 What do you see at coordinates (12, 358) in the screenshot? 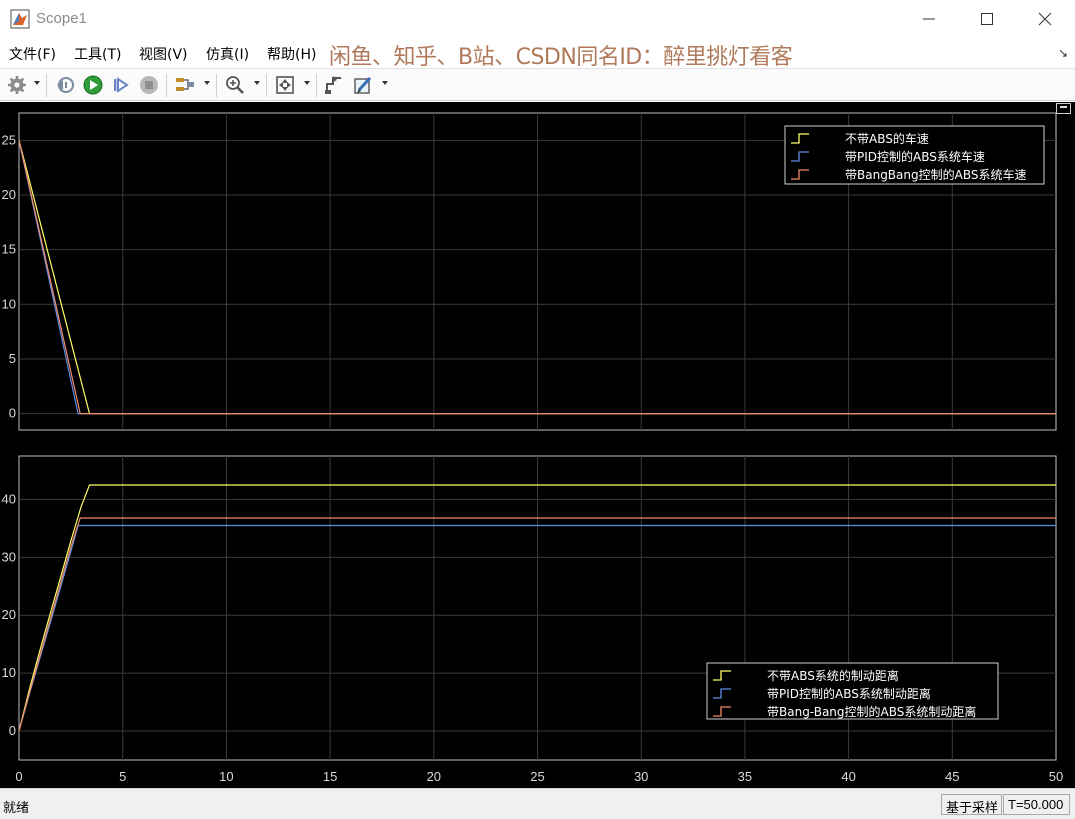
I see `y-tick-label: 5` at bounding box center [12, 358].